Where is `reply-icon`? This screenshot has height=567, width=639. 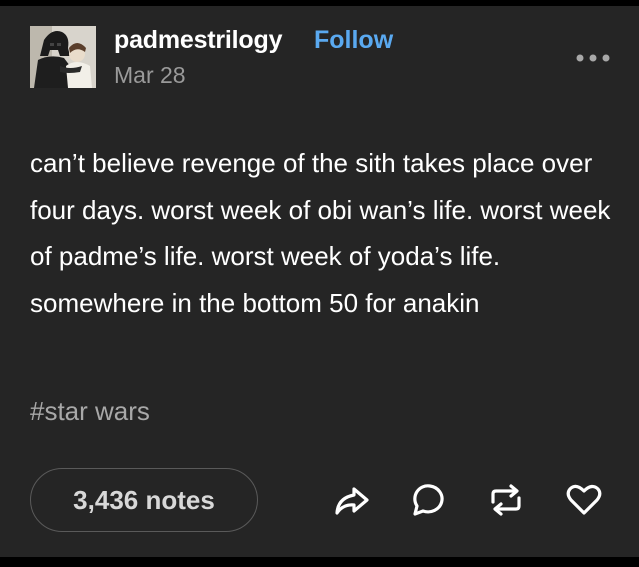 reply-icon is located at coordinates (428, 500).